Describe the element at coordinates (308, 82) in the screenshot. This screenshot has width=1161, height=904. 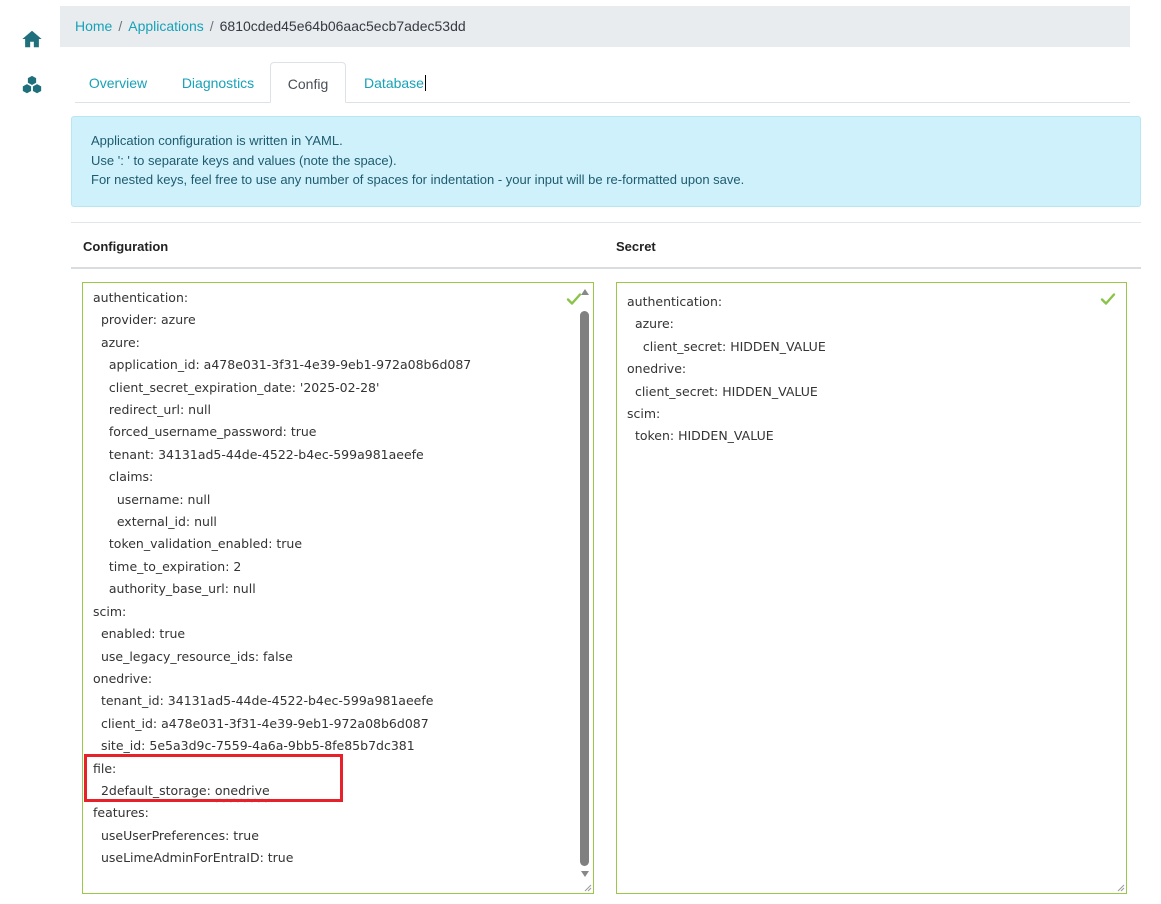
I see `tab-config: Config` at that location.